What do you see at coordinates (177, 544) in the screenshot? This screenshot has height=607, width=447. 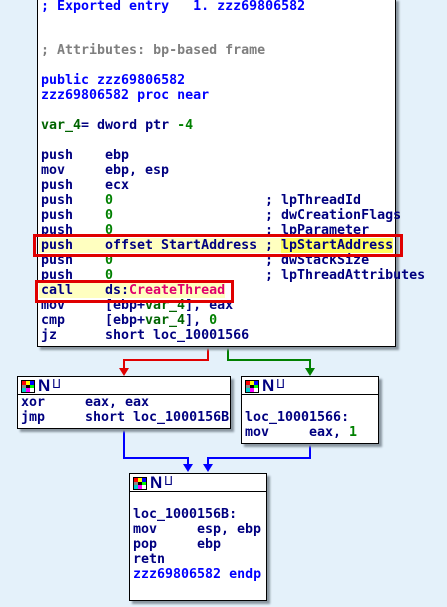 I see `code-line: pop ebp` at bounding box center [177, 544].